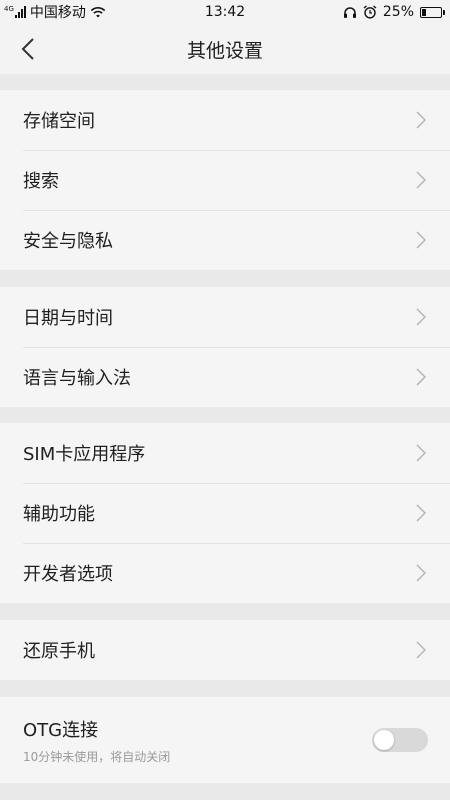 The image size is (450, 800). Describe the element at coordinates (84, 454) in the screenshot. I see `menu-item-label: SIM卡应用程序` at that location.